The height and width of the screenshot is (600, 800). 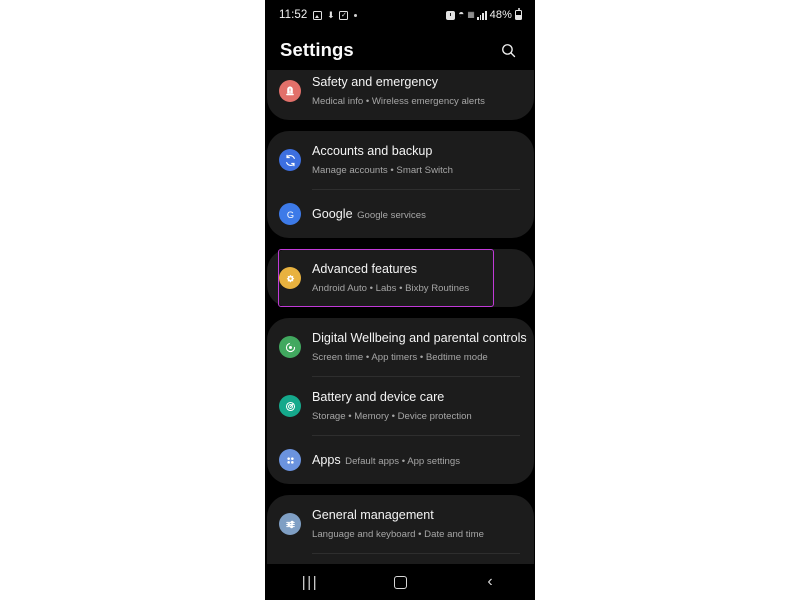 What do you see at coordinates (398, 534) in the screenshot?
I see `list-item-subtitle: Language and keyboard • Date and time` at bounding box center [398, 534].